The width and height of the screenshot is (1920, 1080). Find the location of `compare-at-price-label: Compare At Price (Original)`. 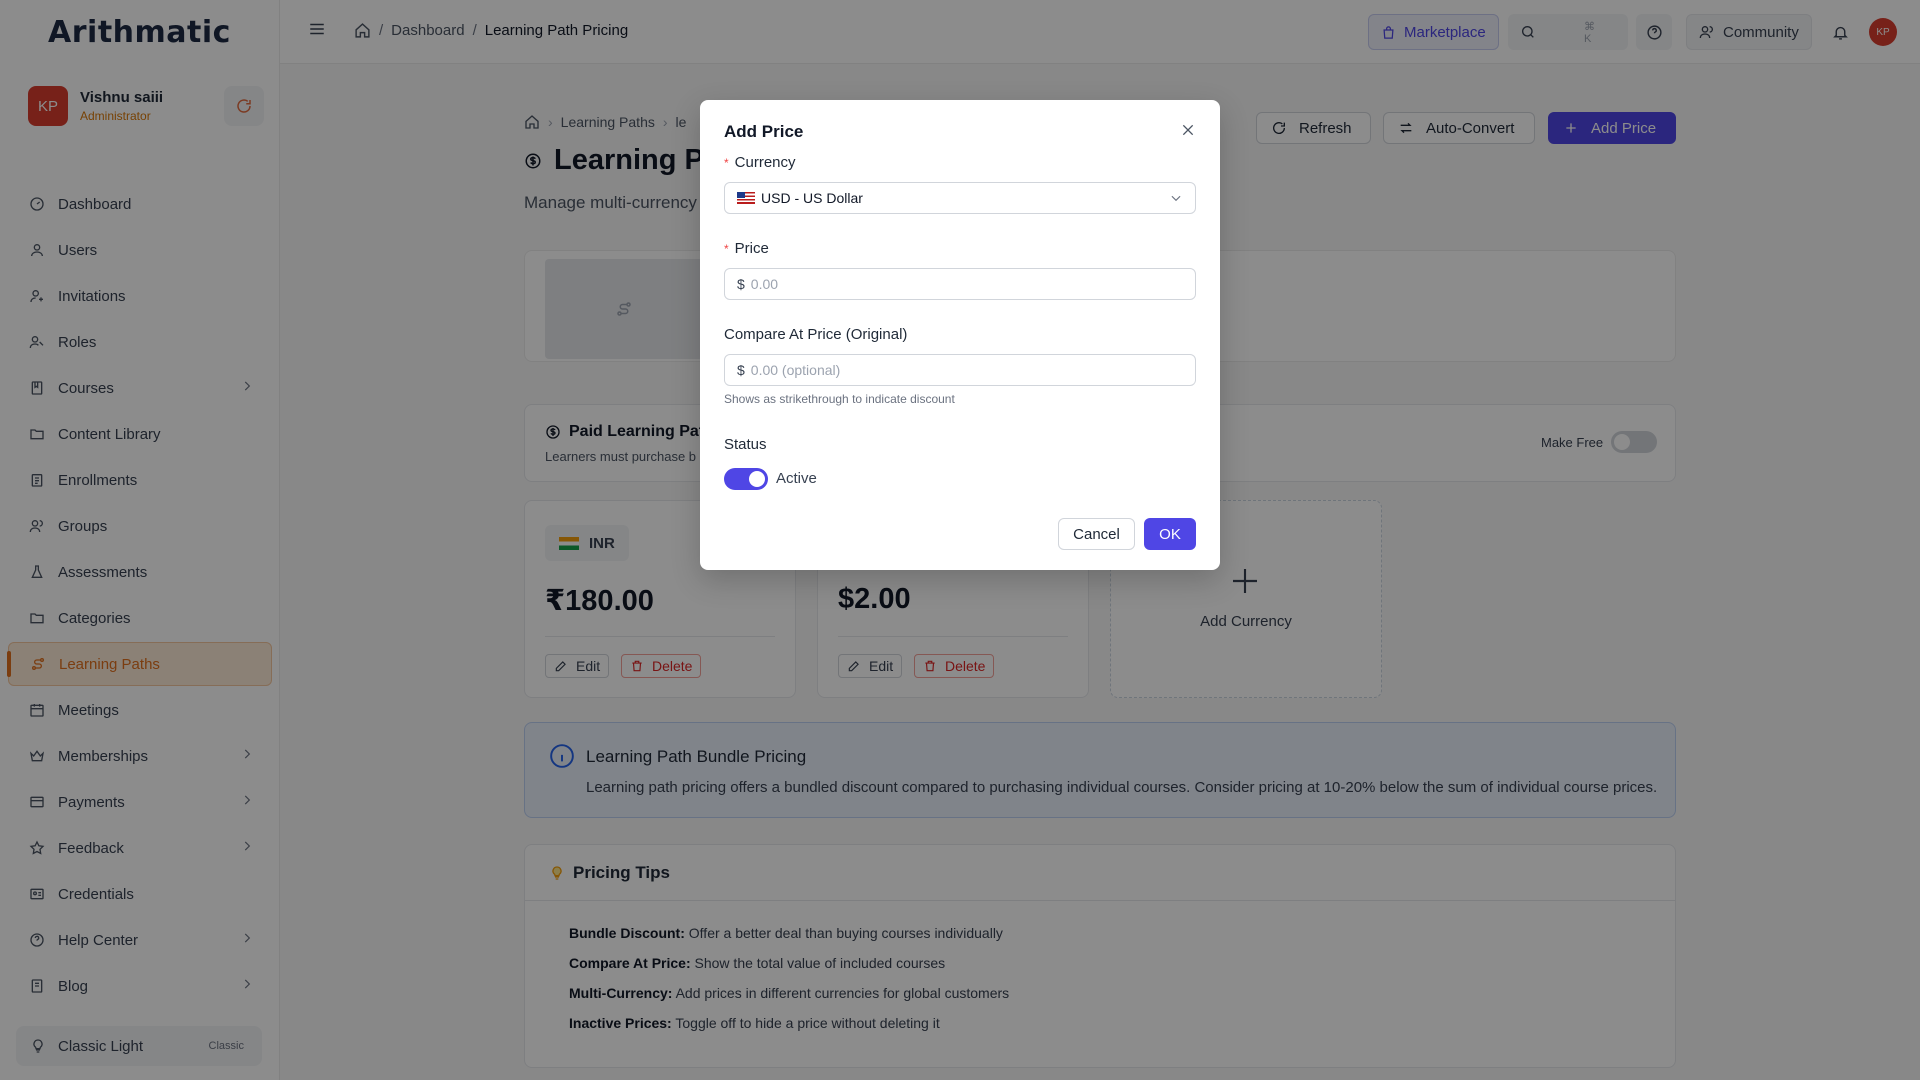

compare-at-price-label: Compare At Price (Original) is located at coordinates (816, 334).